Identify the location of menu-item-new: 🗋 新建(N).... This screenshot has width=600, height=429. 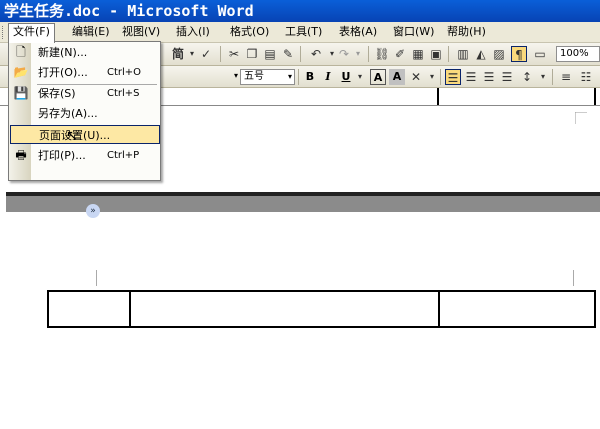
(85, 52).